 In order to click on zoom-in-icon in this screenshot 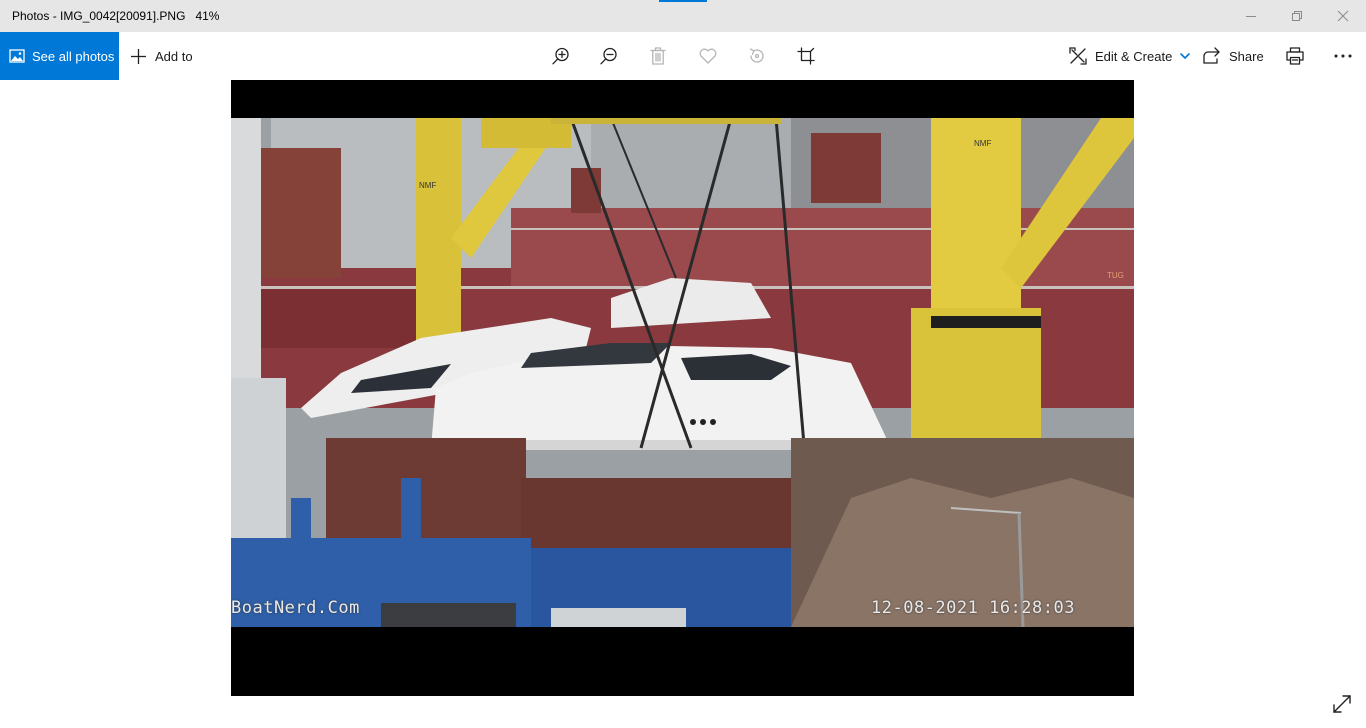, I will do `click(560, 56)`.